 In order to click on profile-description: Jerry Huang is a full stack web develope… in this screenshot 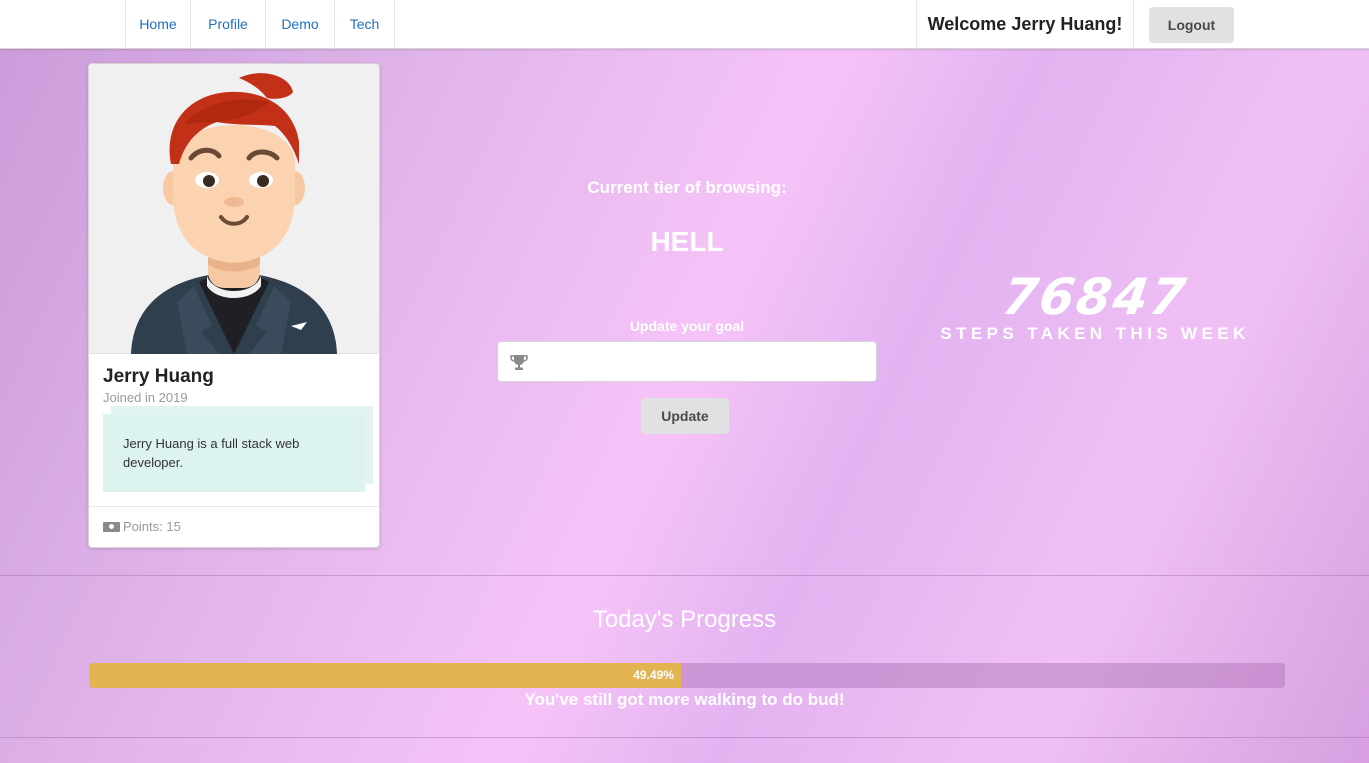, I will do `click(234, 453)`.